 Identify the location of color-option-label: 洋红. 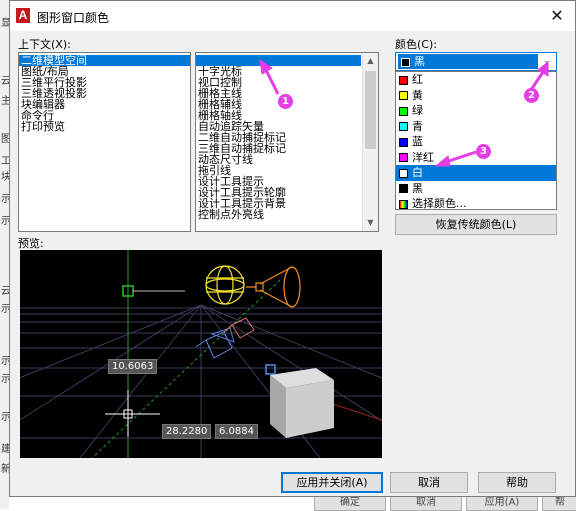
(423, 157).